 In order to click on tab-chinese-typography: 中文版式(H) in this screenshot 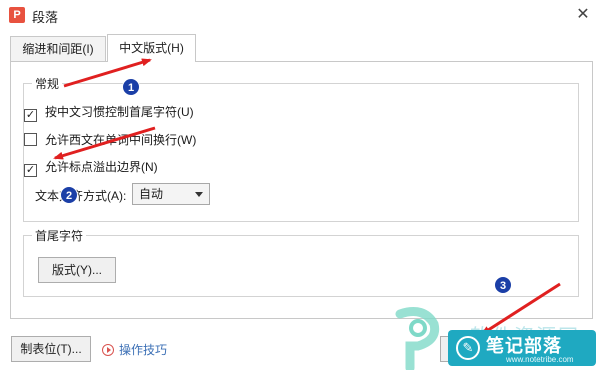, I will do `click(151, 48)`.